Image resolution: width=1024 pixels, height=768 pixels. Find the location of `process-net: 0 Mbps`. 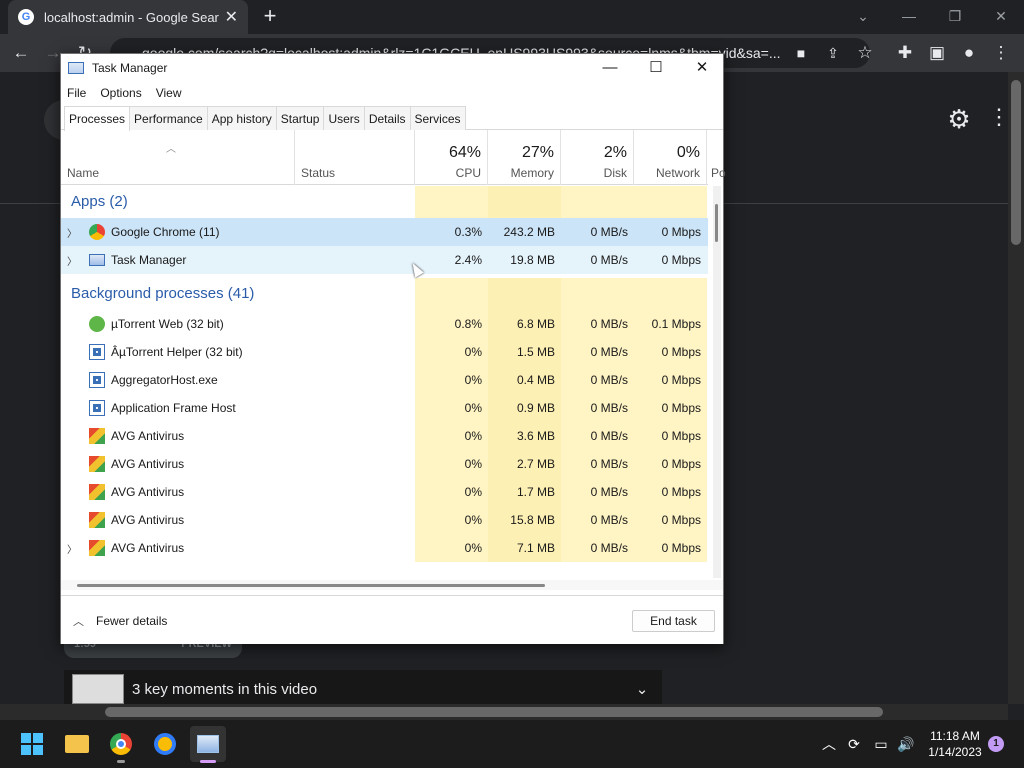

process-net: 0 Mbps is located at coordinates (681, 232).